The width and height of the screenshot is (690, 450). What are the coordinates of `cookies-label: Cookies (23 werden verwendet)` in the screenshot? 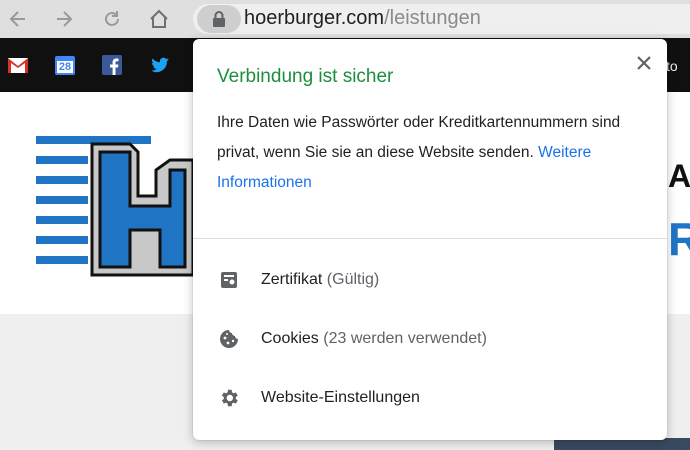 It's located at (374, 339).